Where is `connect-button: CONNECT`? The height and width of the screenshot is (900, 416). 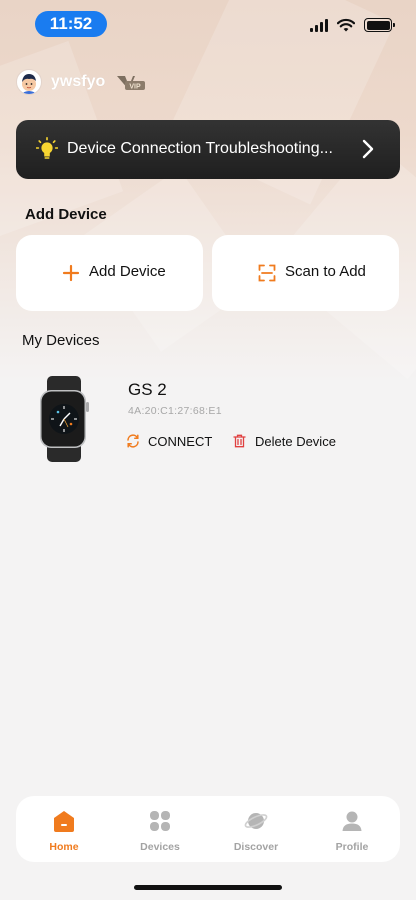 connect-button: CONNECT is located at coordinates (169, 441).